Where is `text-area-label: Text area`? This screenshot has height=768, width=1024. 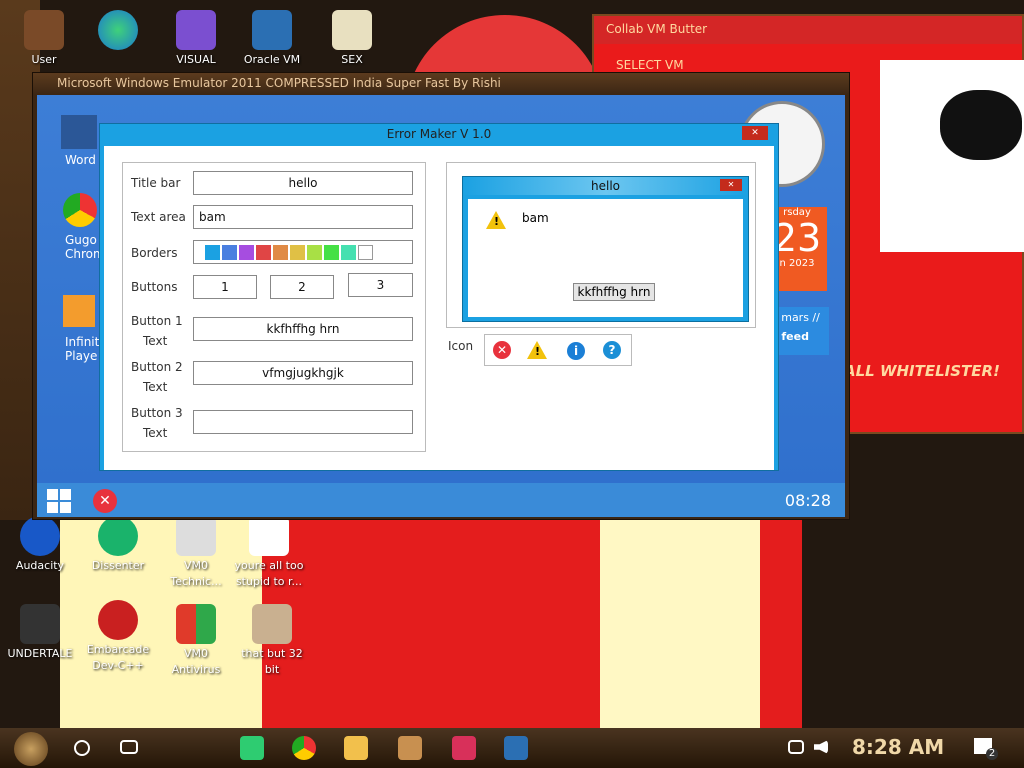
text-area-label: Text area is located at coordinates (158, 217).